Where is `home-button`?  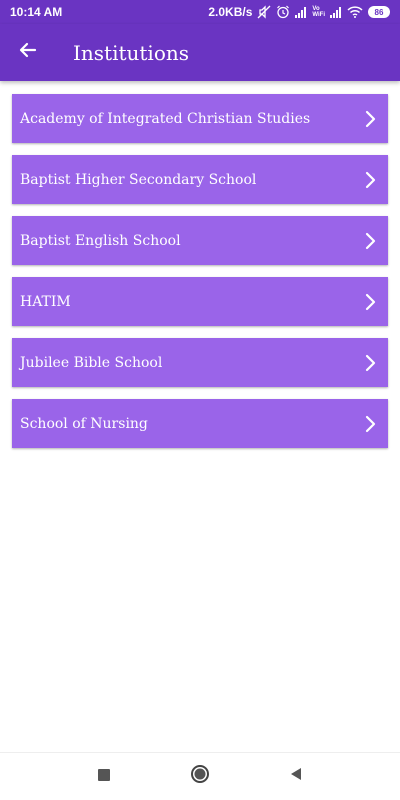
home-button is located at coordinates (200, 777).